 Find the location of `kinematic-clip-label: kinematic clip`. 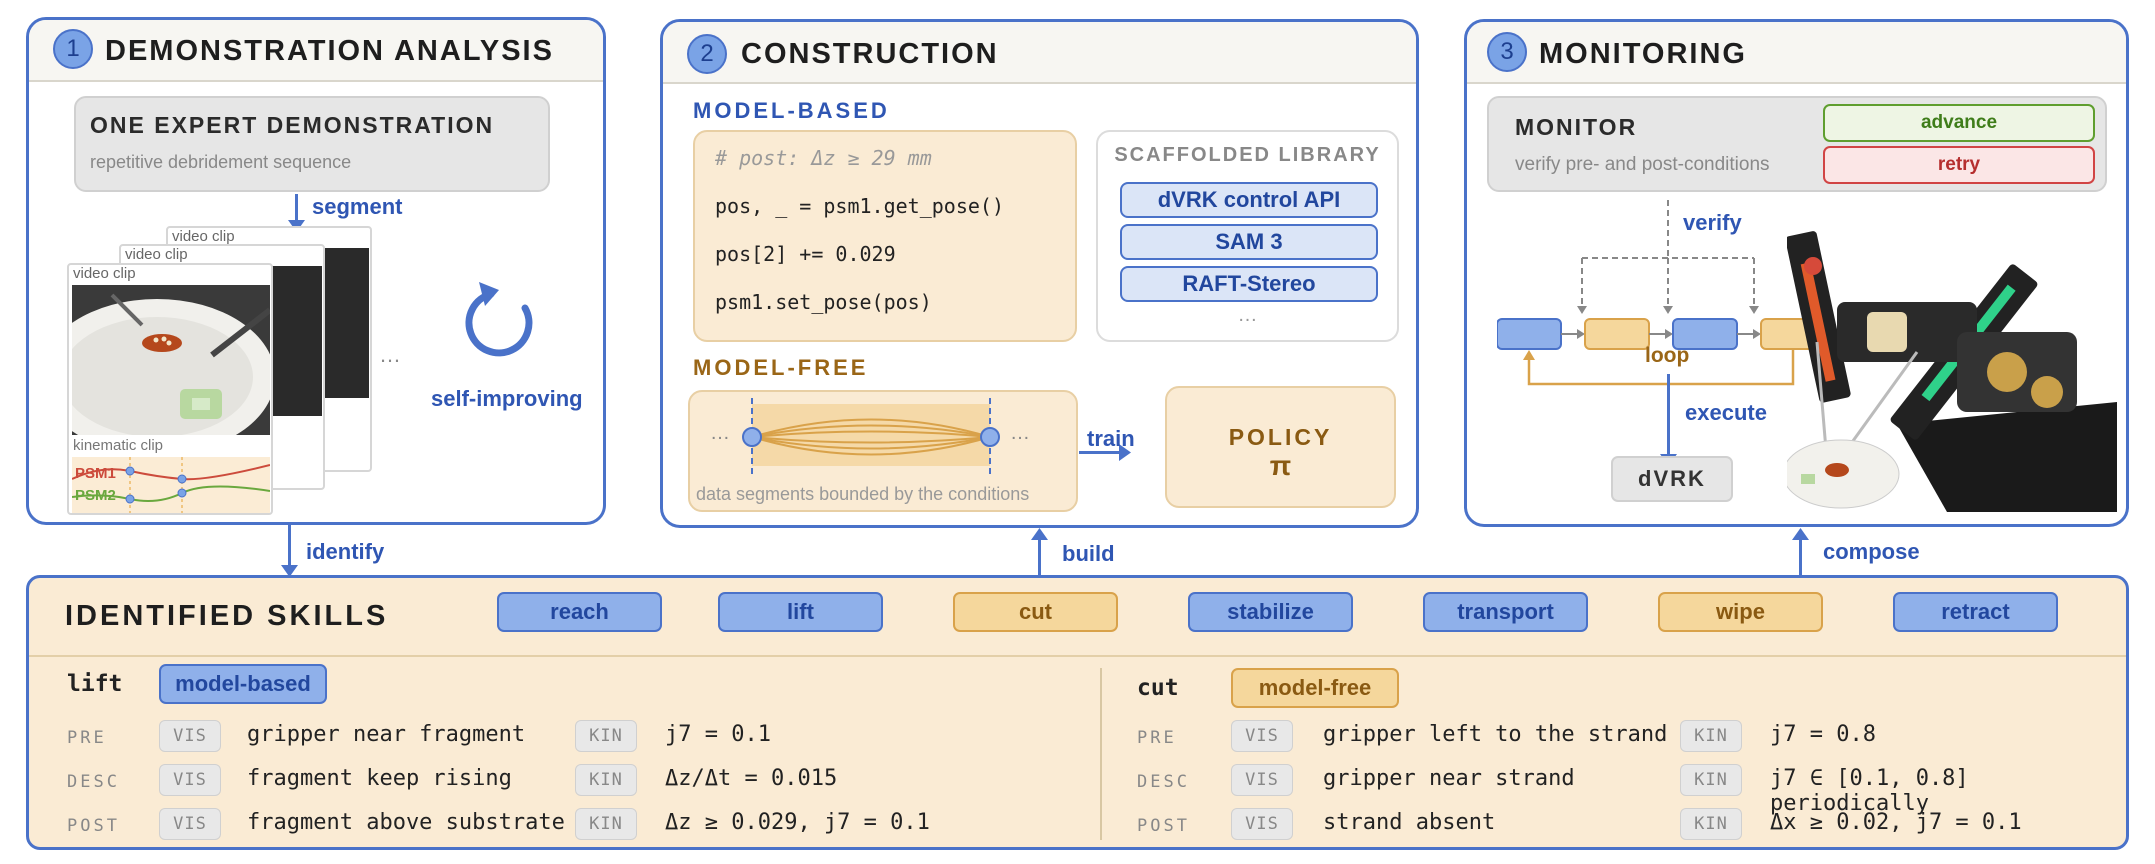

kinematic-clip-label: kinematic clip is located at coordinates (118, 445).